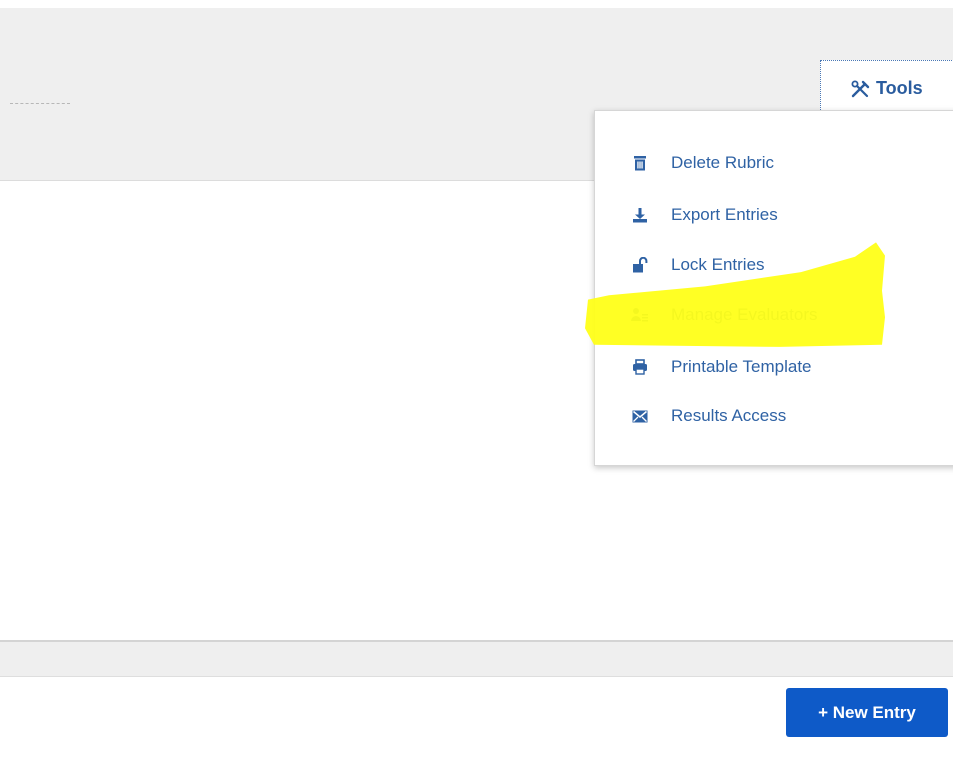  I want to click on tools-icon, so click(860, 89).